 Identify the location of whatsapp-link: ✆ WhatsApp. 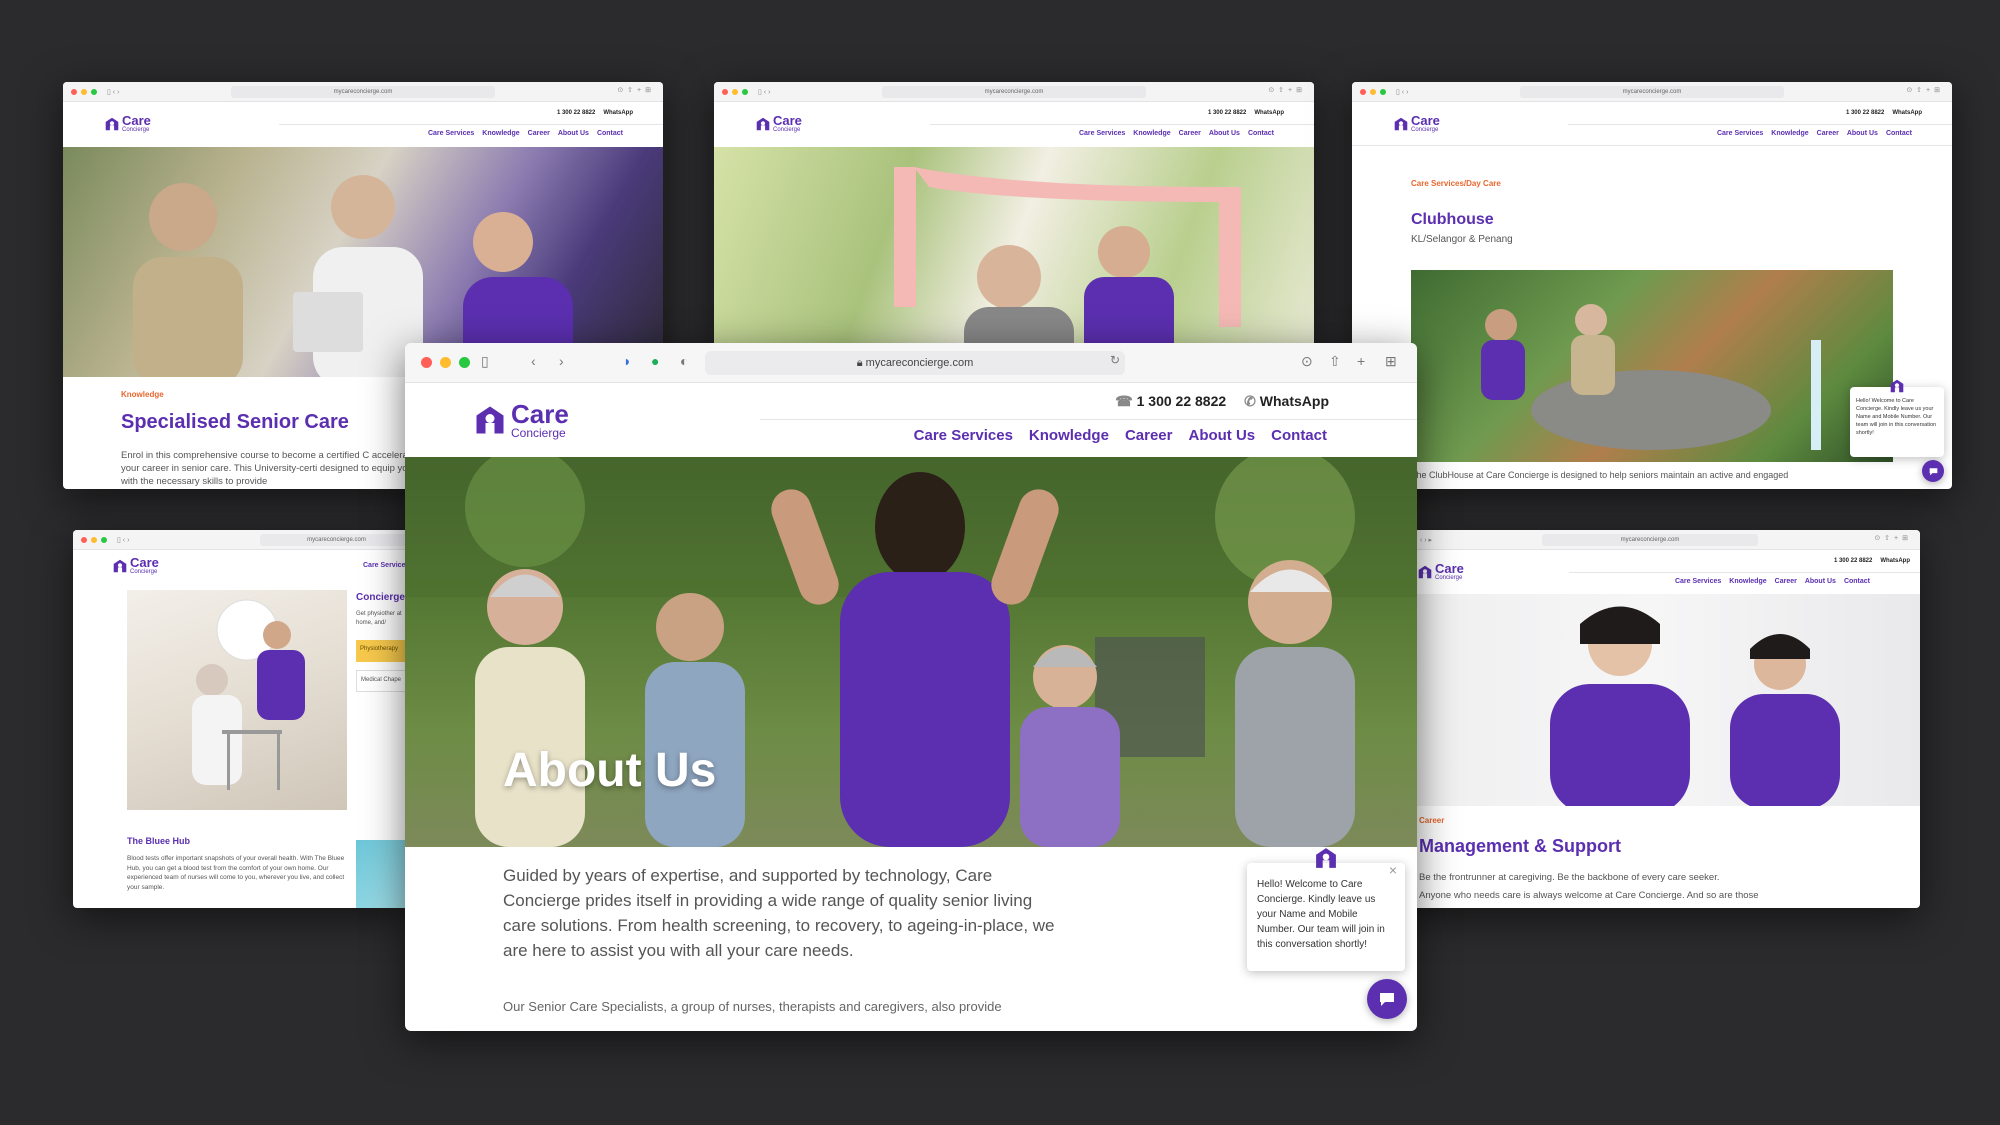
(1286, 401).